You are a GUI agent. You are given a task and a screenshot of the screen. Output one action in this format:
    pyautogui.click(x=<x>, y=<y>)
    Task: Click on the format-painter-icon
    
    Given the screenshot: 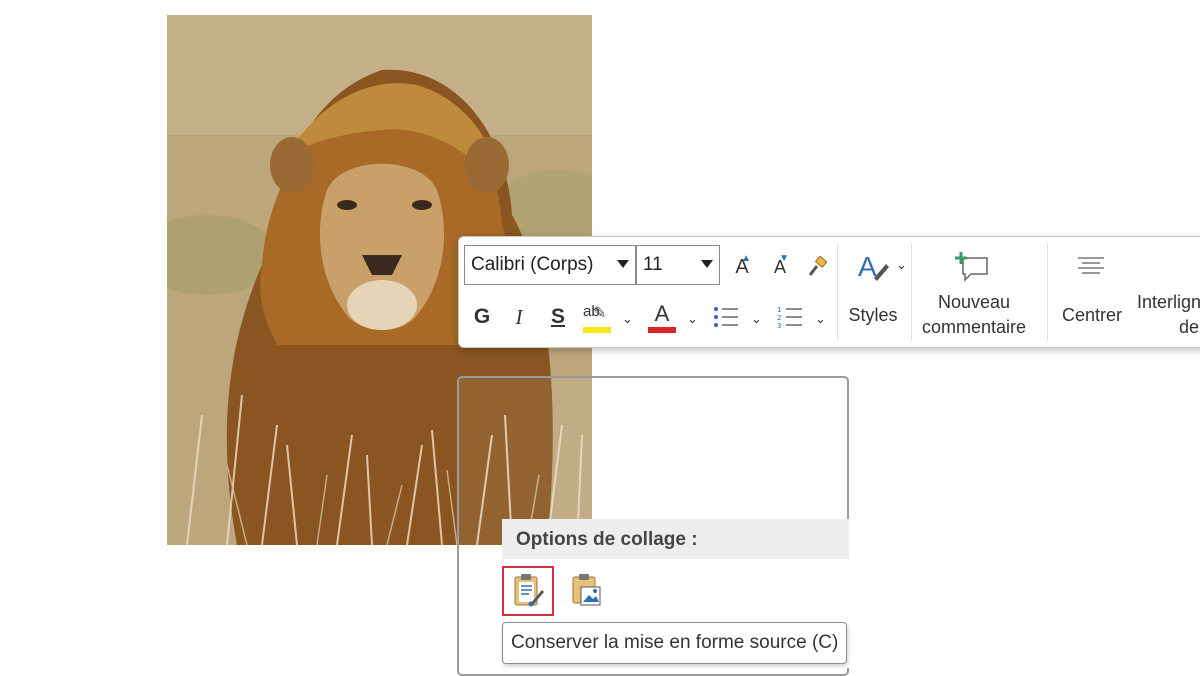 What is the action you would take?
    pyautogui.click(x=817, y=266)
    